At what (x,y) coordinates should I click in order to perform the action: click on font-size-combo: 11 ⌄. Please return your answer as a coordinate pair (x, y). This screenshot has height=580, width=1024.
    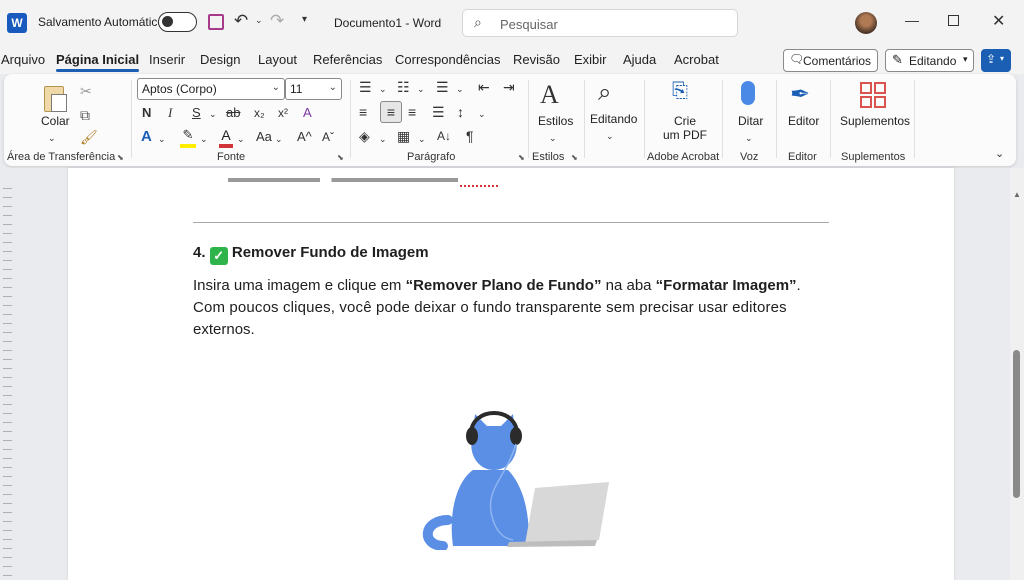
    Looking at the image, I should click on (313, 89).